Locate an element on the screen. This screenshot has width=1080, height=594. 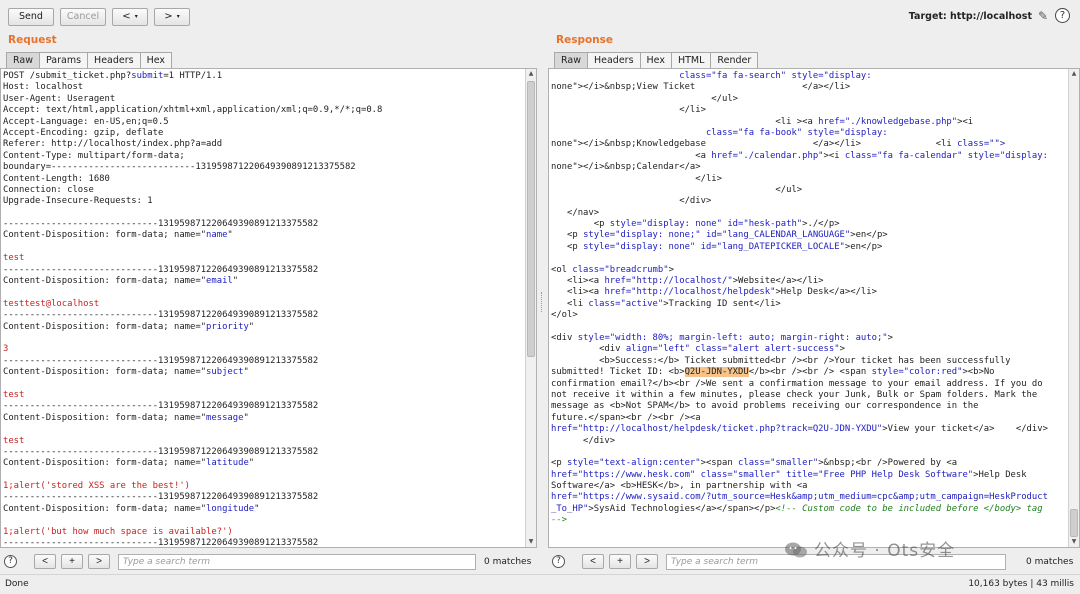
code-line: class="fa fa-book" style="display: is located at coordinates (796, 132).